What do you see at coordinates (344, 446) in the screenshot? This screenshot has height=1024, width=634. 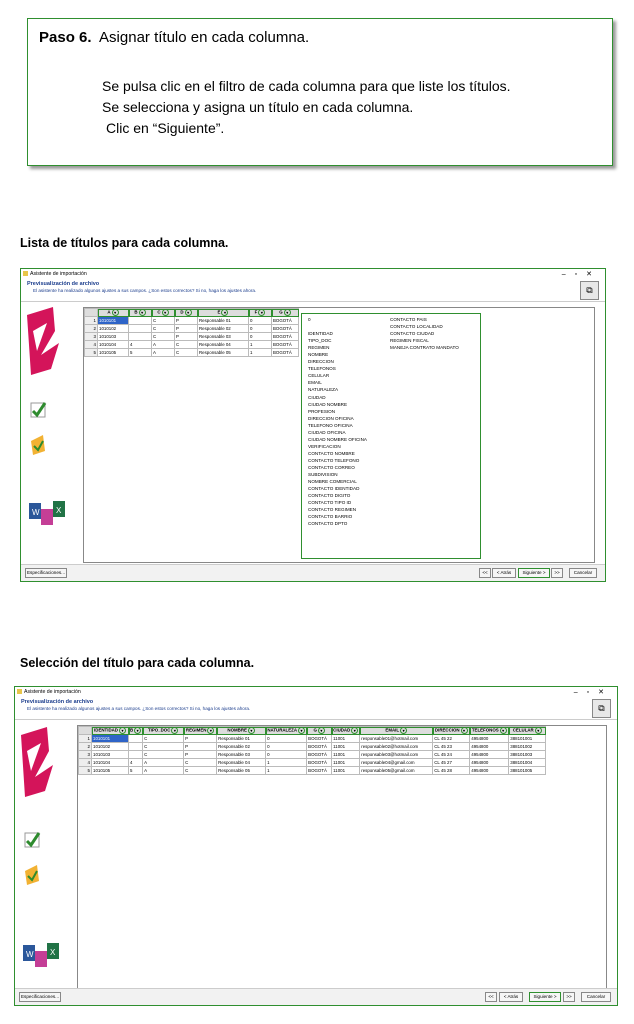 I see `dropdown-item: VERIFICACION` at bounding box center [344, 446].